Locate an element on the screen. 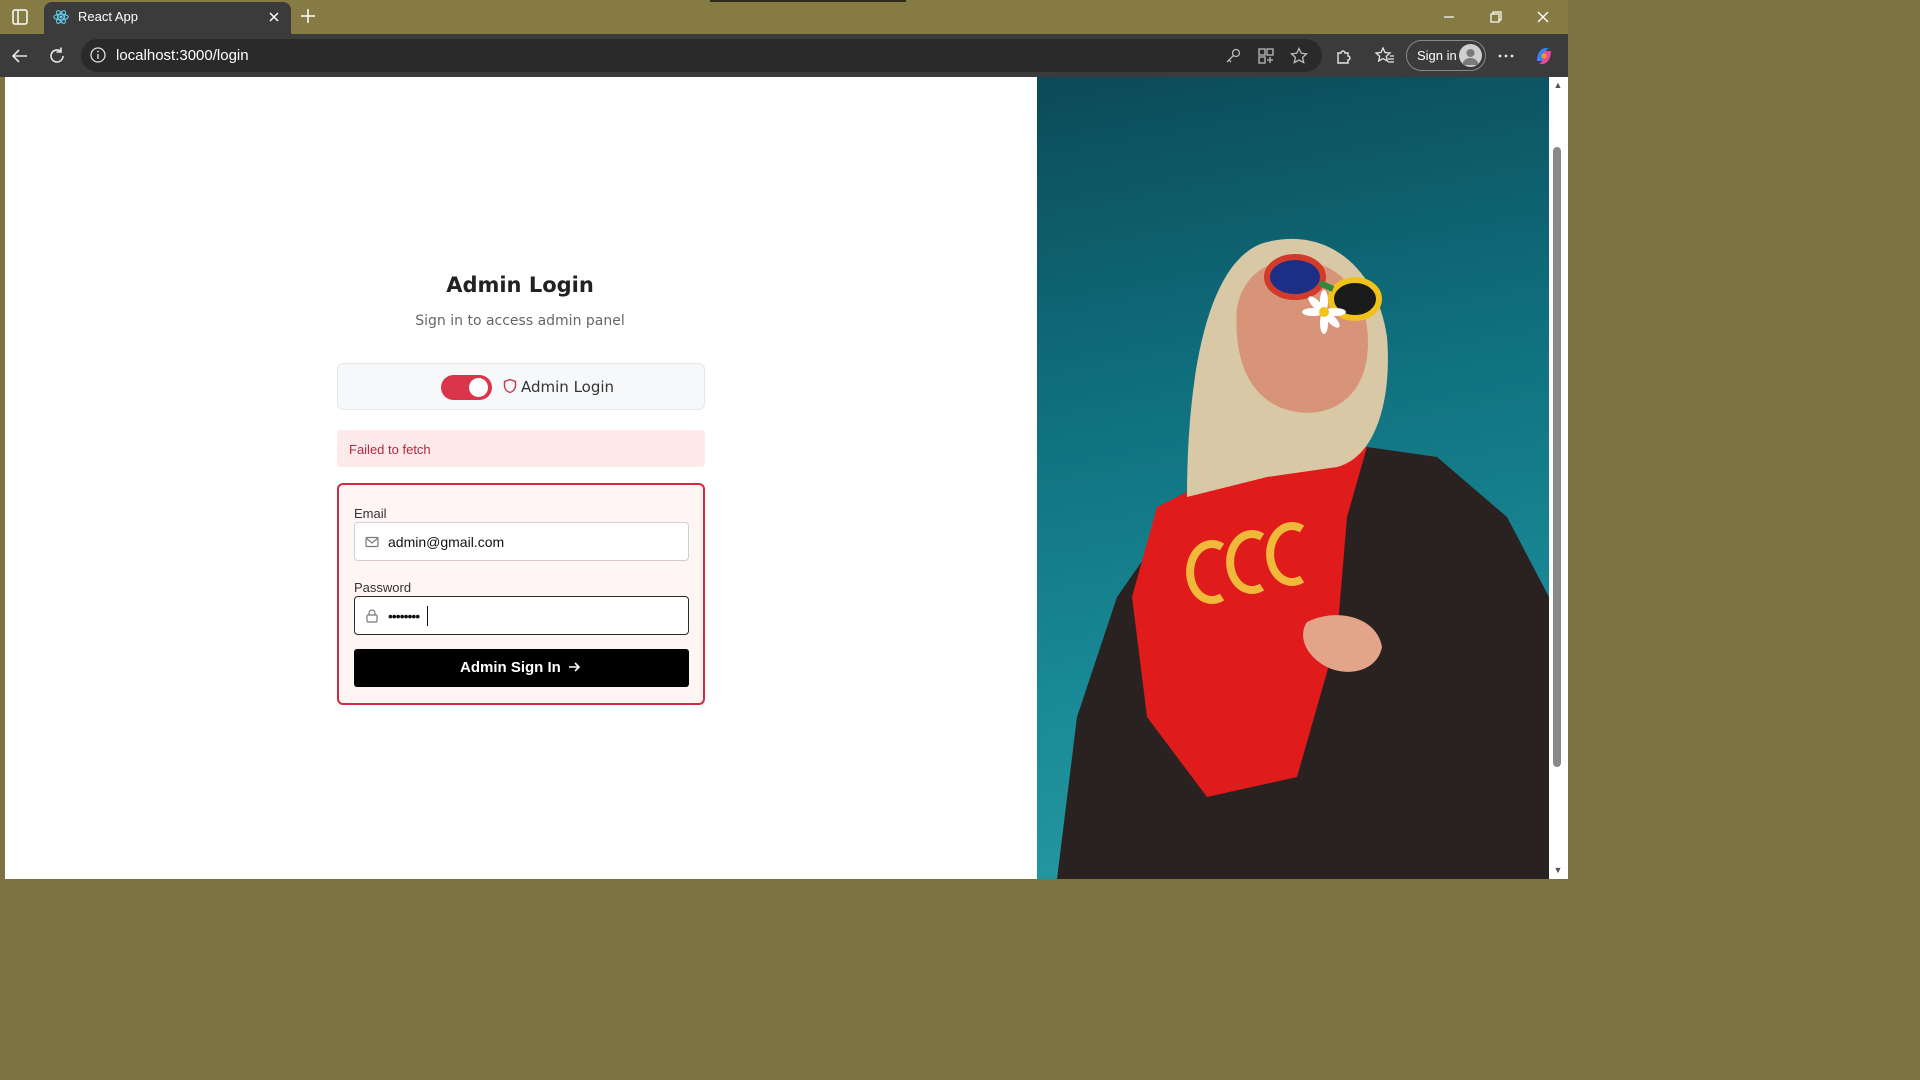 This screenshot has width=1920, height=1080. password-value: •••••••• is located at coordinates (404, 616).